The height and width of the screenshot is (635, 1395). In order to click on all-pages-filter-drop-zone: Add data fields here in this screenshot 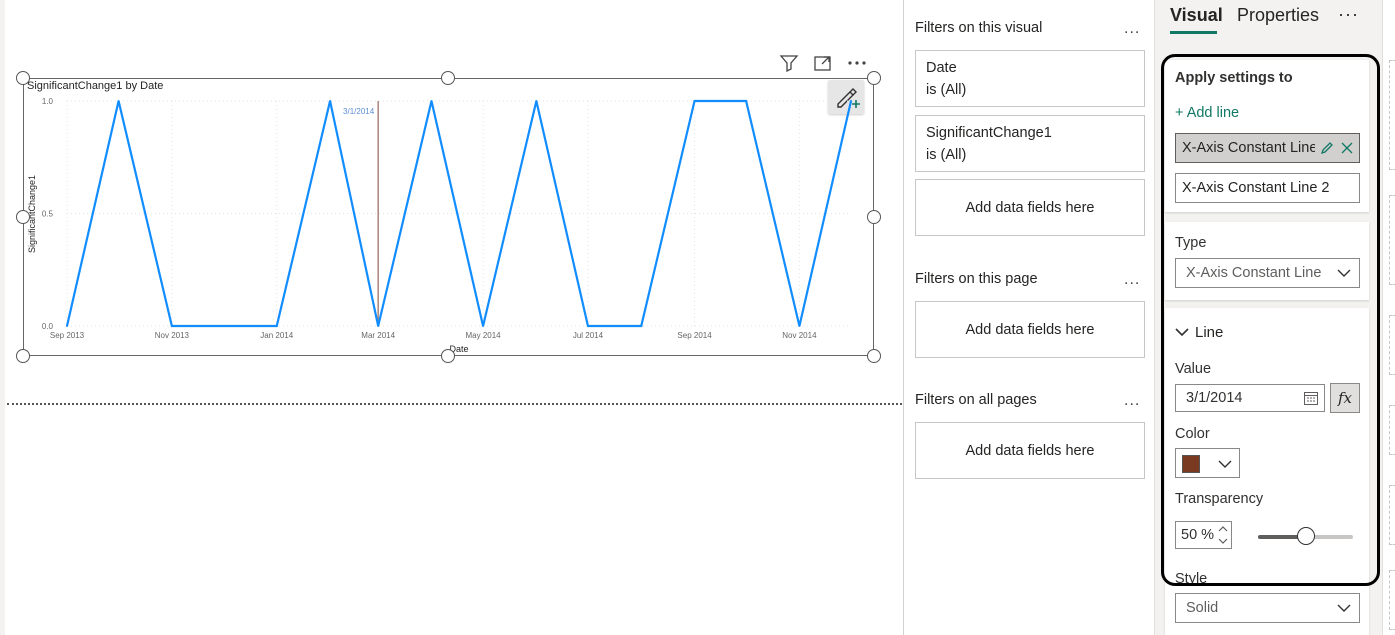, I will do `click(1030, 450)`.